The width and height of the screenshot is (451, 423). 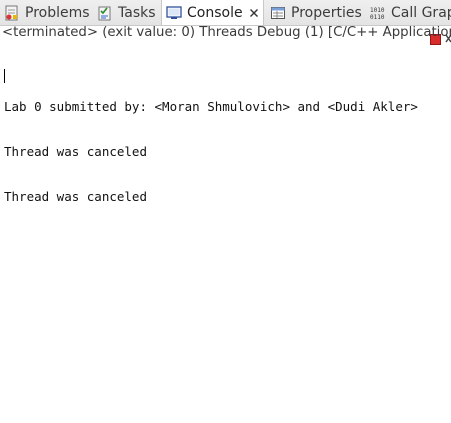 I want to click on tab-problems-label: Problems, so click(x=57, y=12).